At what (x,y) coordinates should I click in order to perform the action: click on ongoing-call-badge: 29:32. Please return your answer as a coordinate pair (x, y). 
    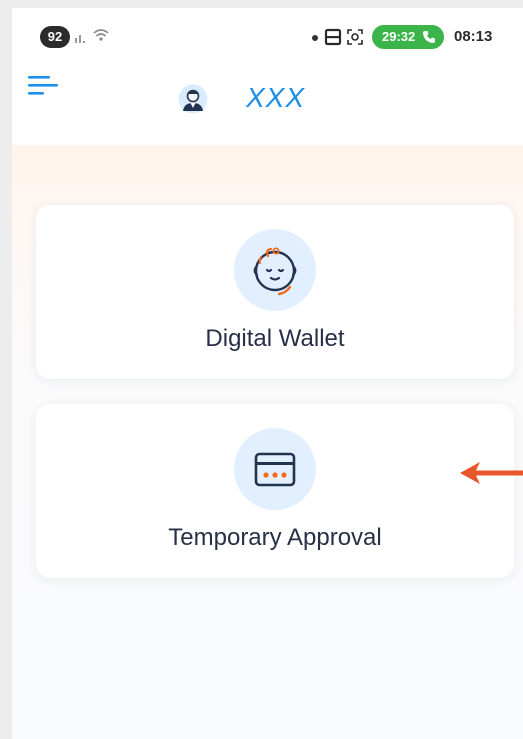
    Looking at the image, I should click on (408, 37).